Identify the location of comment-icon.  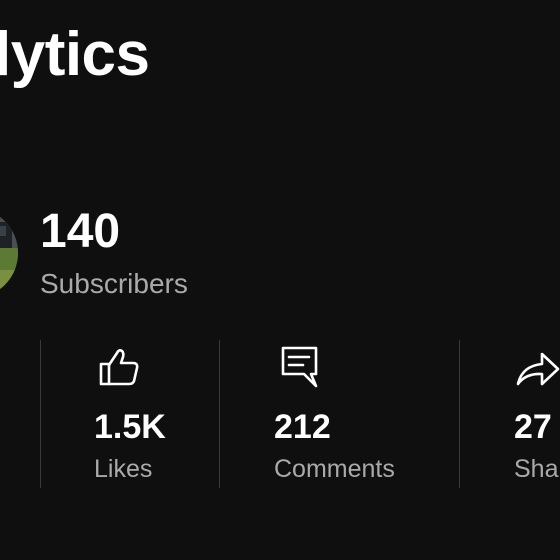
(301, 367).